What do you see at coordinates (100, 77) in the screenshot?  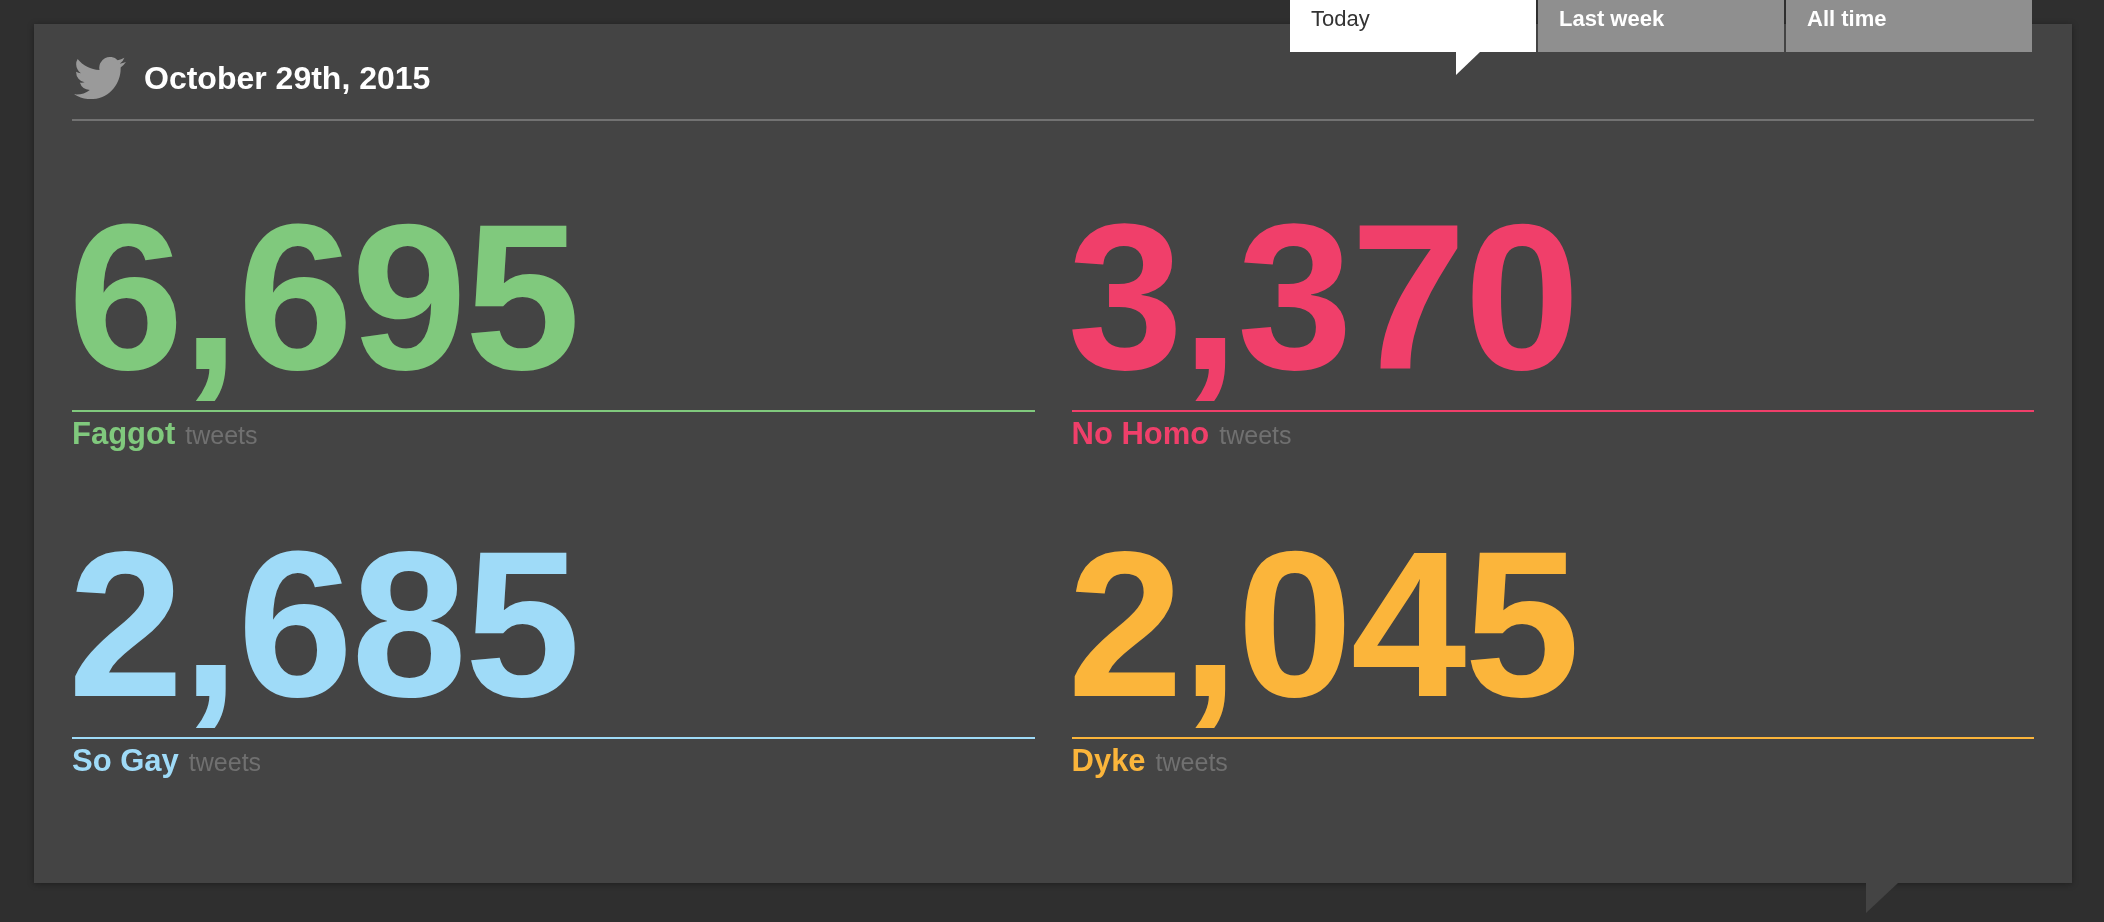 I see `bird-icon` at bounding box center [100, 77].